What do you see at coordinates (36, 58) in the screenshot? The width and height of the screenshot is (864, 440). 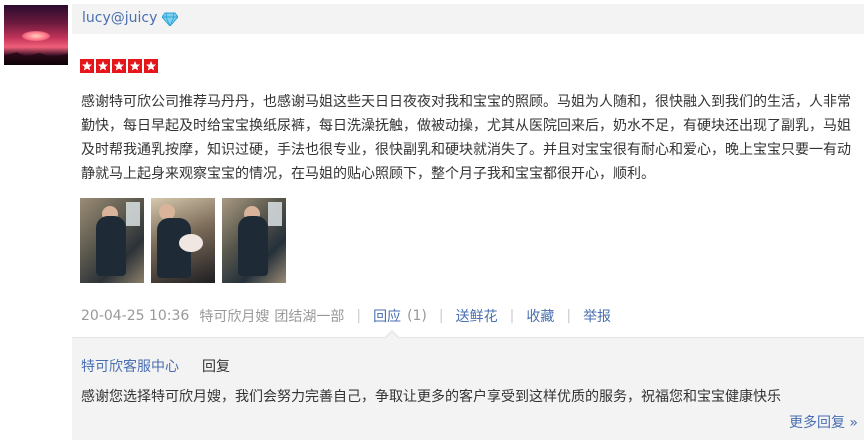 I see `avatar-horizon` at bounding box center [36, 58].